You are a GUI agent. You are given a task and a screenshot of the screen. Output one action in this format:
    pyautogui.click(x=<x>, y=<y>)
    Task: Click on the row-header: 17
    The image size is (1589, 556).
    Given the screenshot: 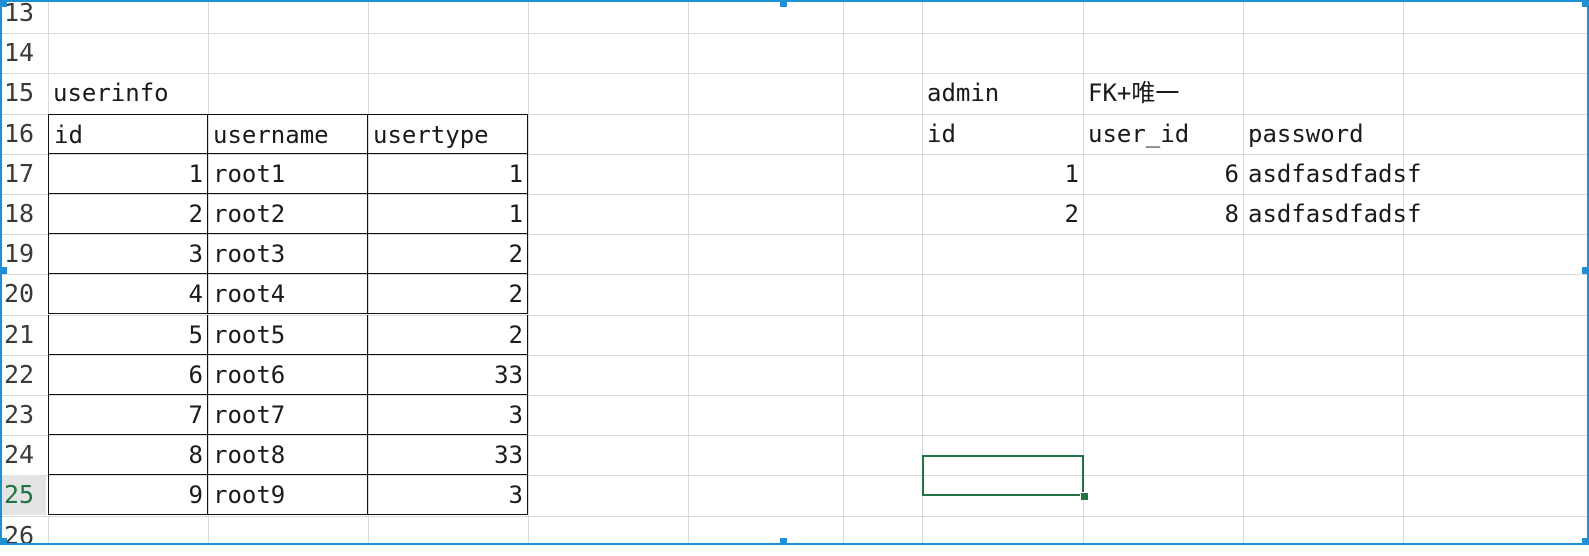 What is the action you would take?
    pyautogui.click(x=23, y=174)
    